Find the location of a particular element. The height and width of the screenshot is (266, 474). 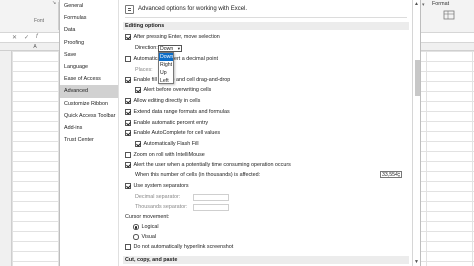

fill-handle-checkbox is located at coordinates (128, 80).